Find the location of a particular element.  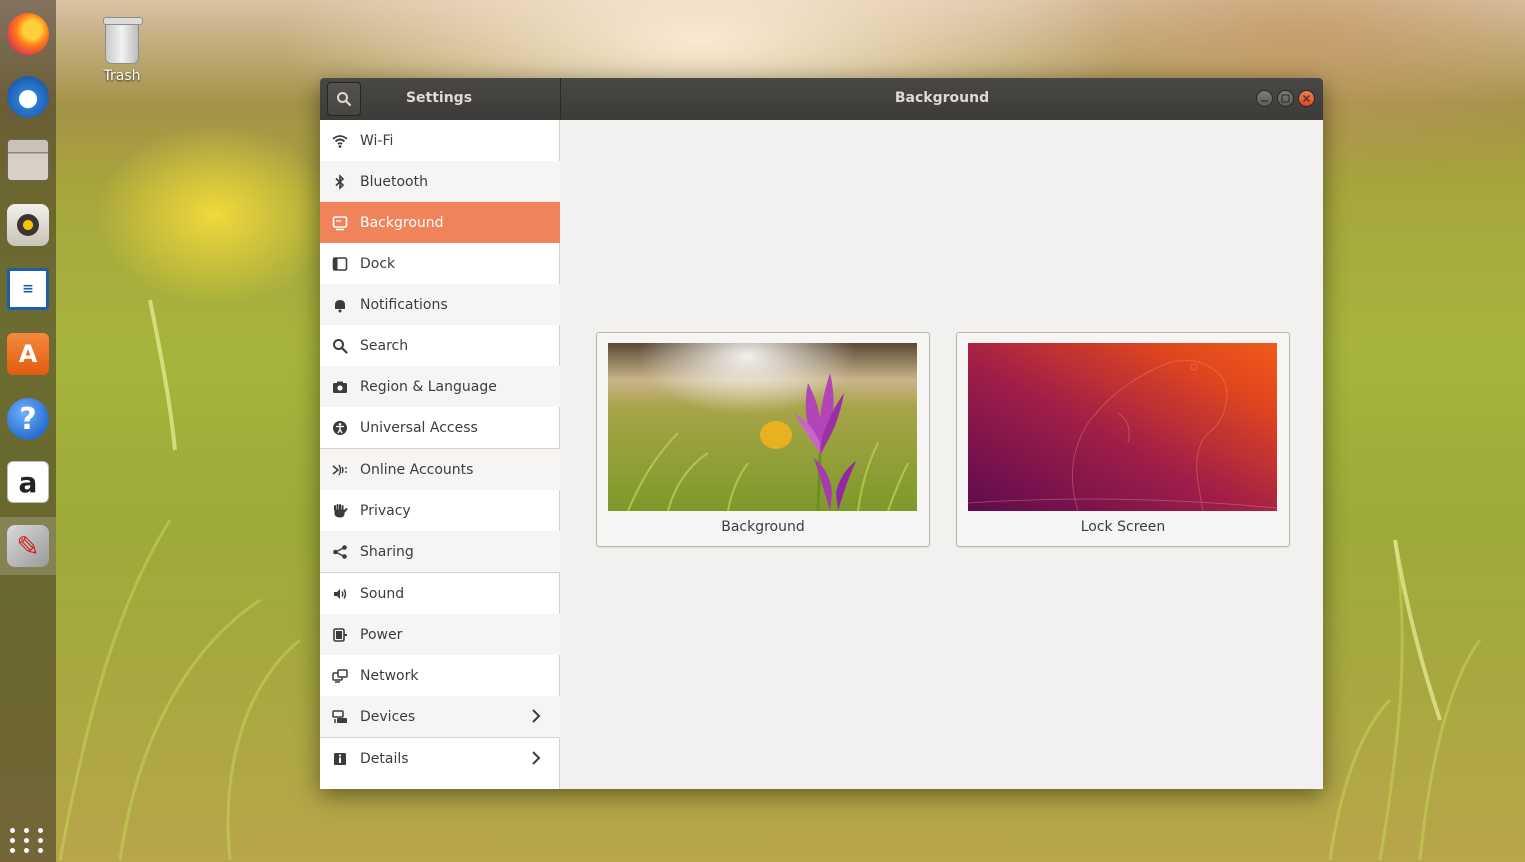

sidebar-item-wifi: Wi-Fi is located at coordinates (440, 140).